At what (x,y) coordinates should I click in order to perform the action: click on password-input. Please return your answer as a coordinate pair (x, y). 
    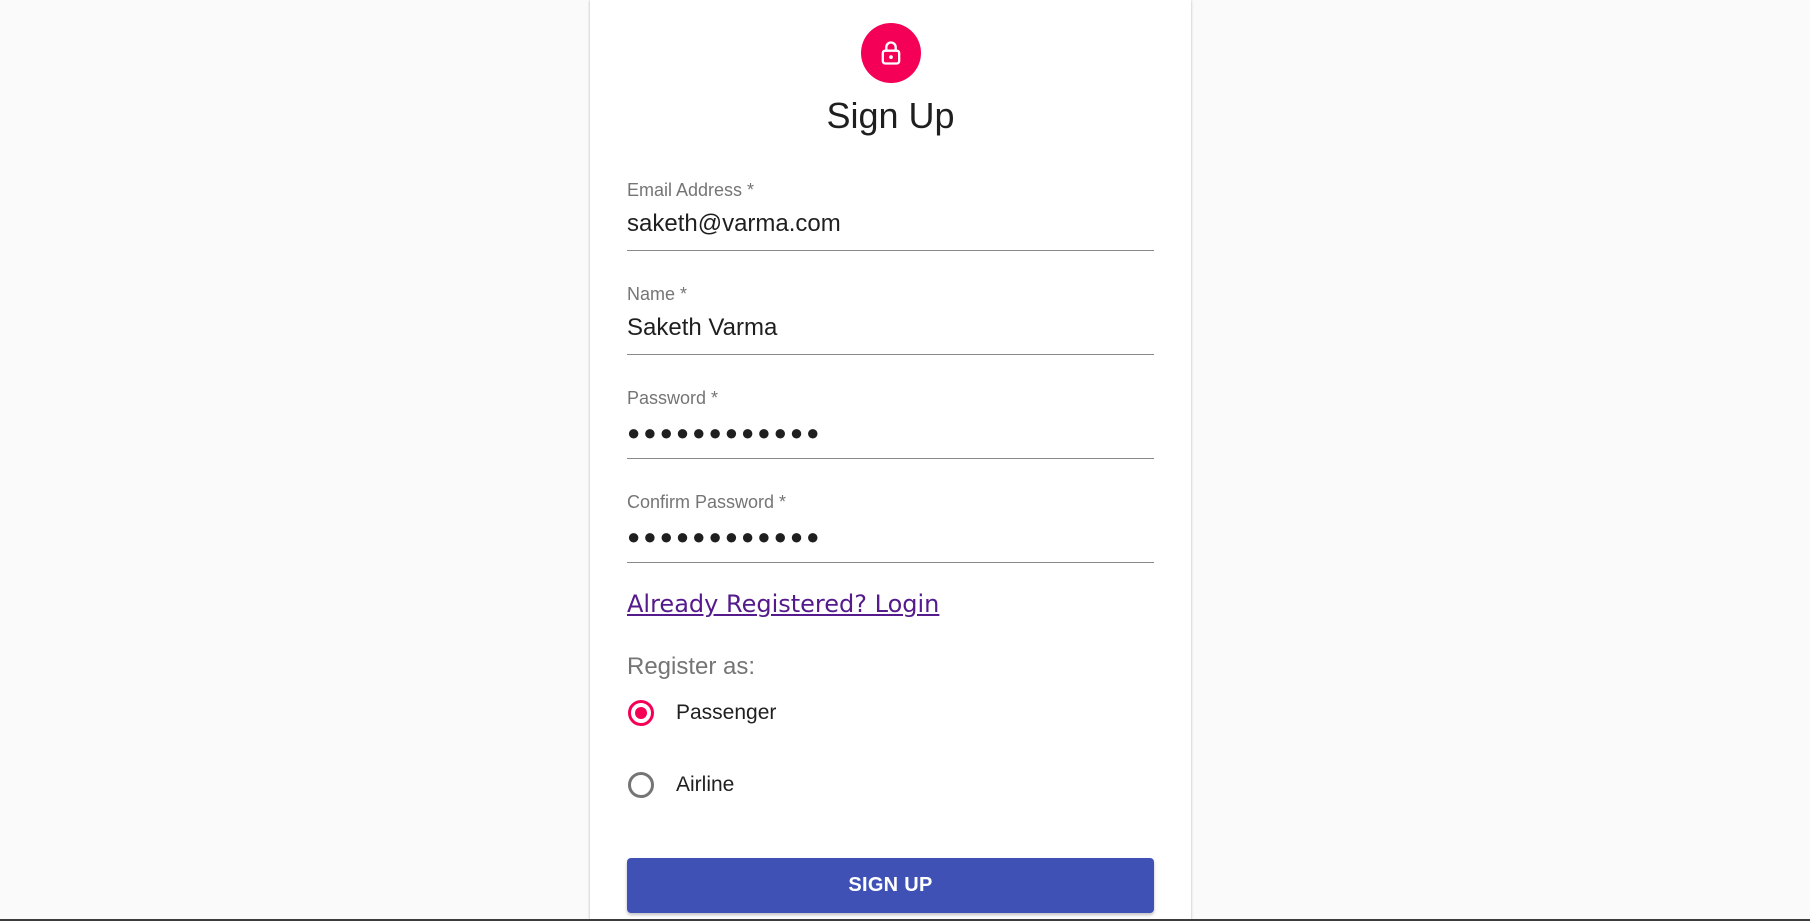
    Looking at the image, I should click on (890, 433).